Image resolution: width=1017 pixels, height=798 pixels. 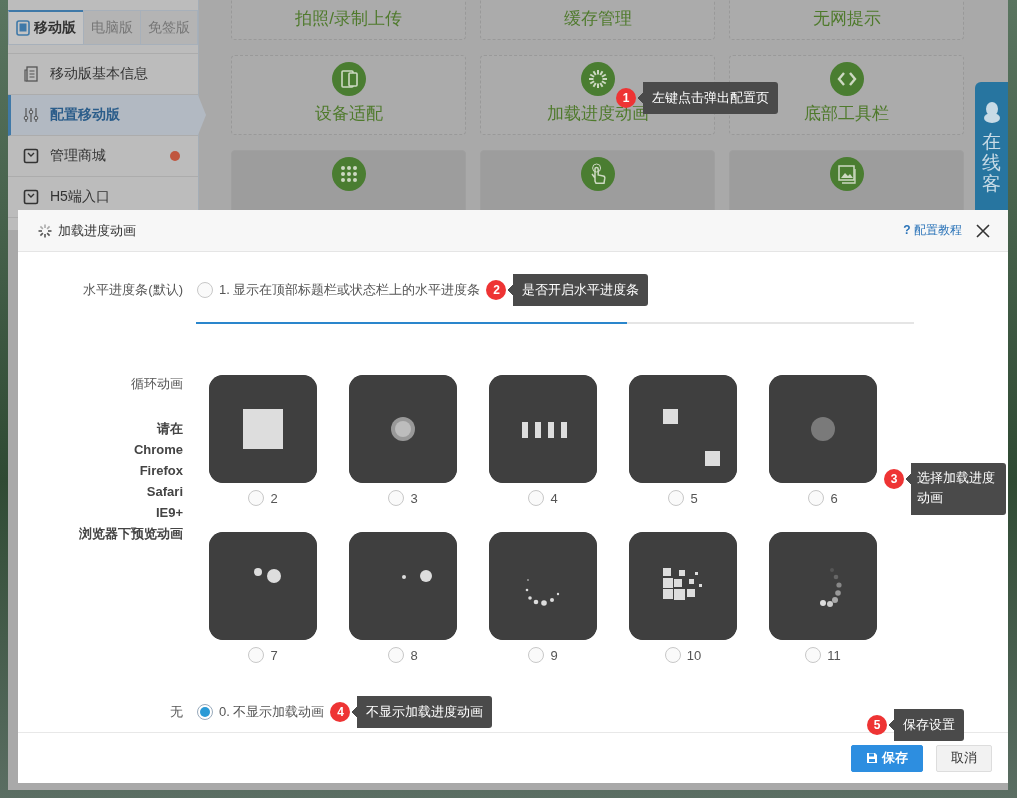 What do you see at coordinates (554, 655) in the screenshot?
I see `option-number: 9` at bounding box center [554, 655].